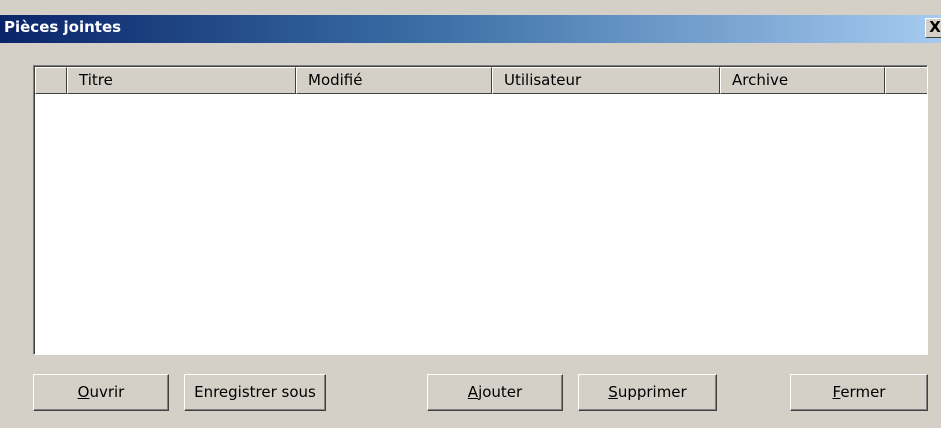 This screenshot has width=941, height=428. Describe the element at coordinates (394, 80) in the screenshot. I see `column-header-modifie: Modifié` at that location.